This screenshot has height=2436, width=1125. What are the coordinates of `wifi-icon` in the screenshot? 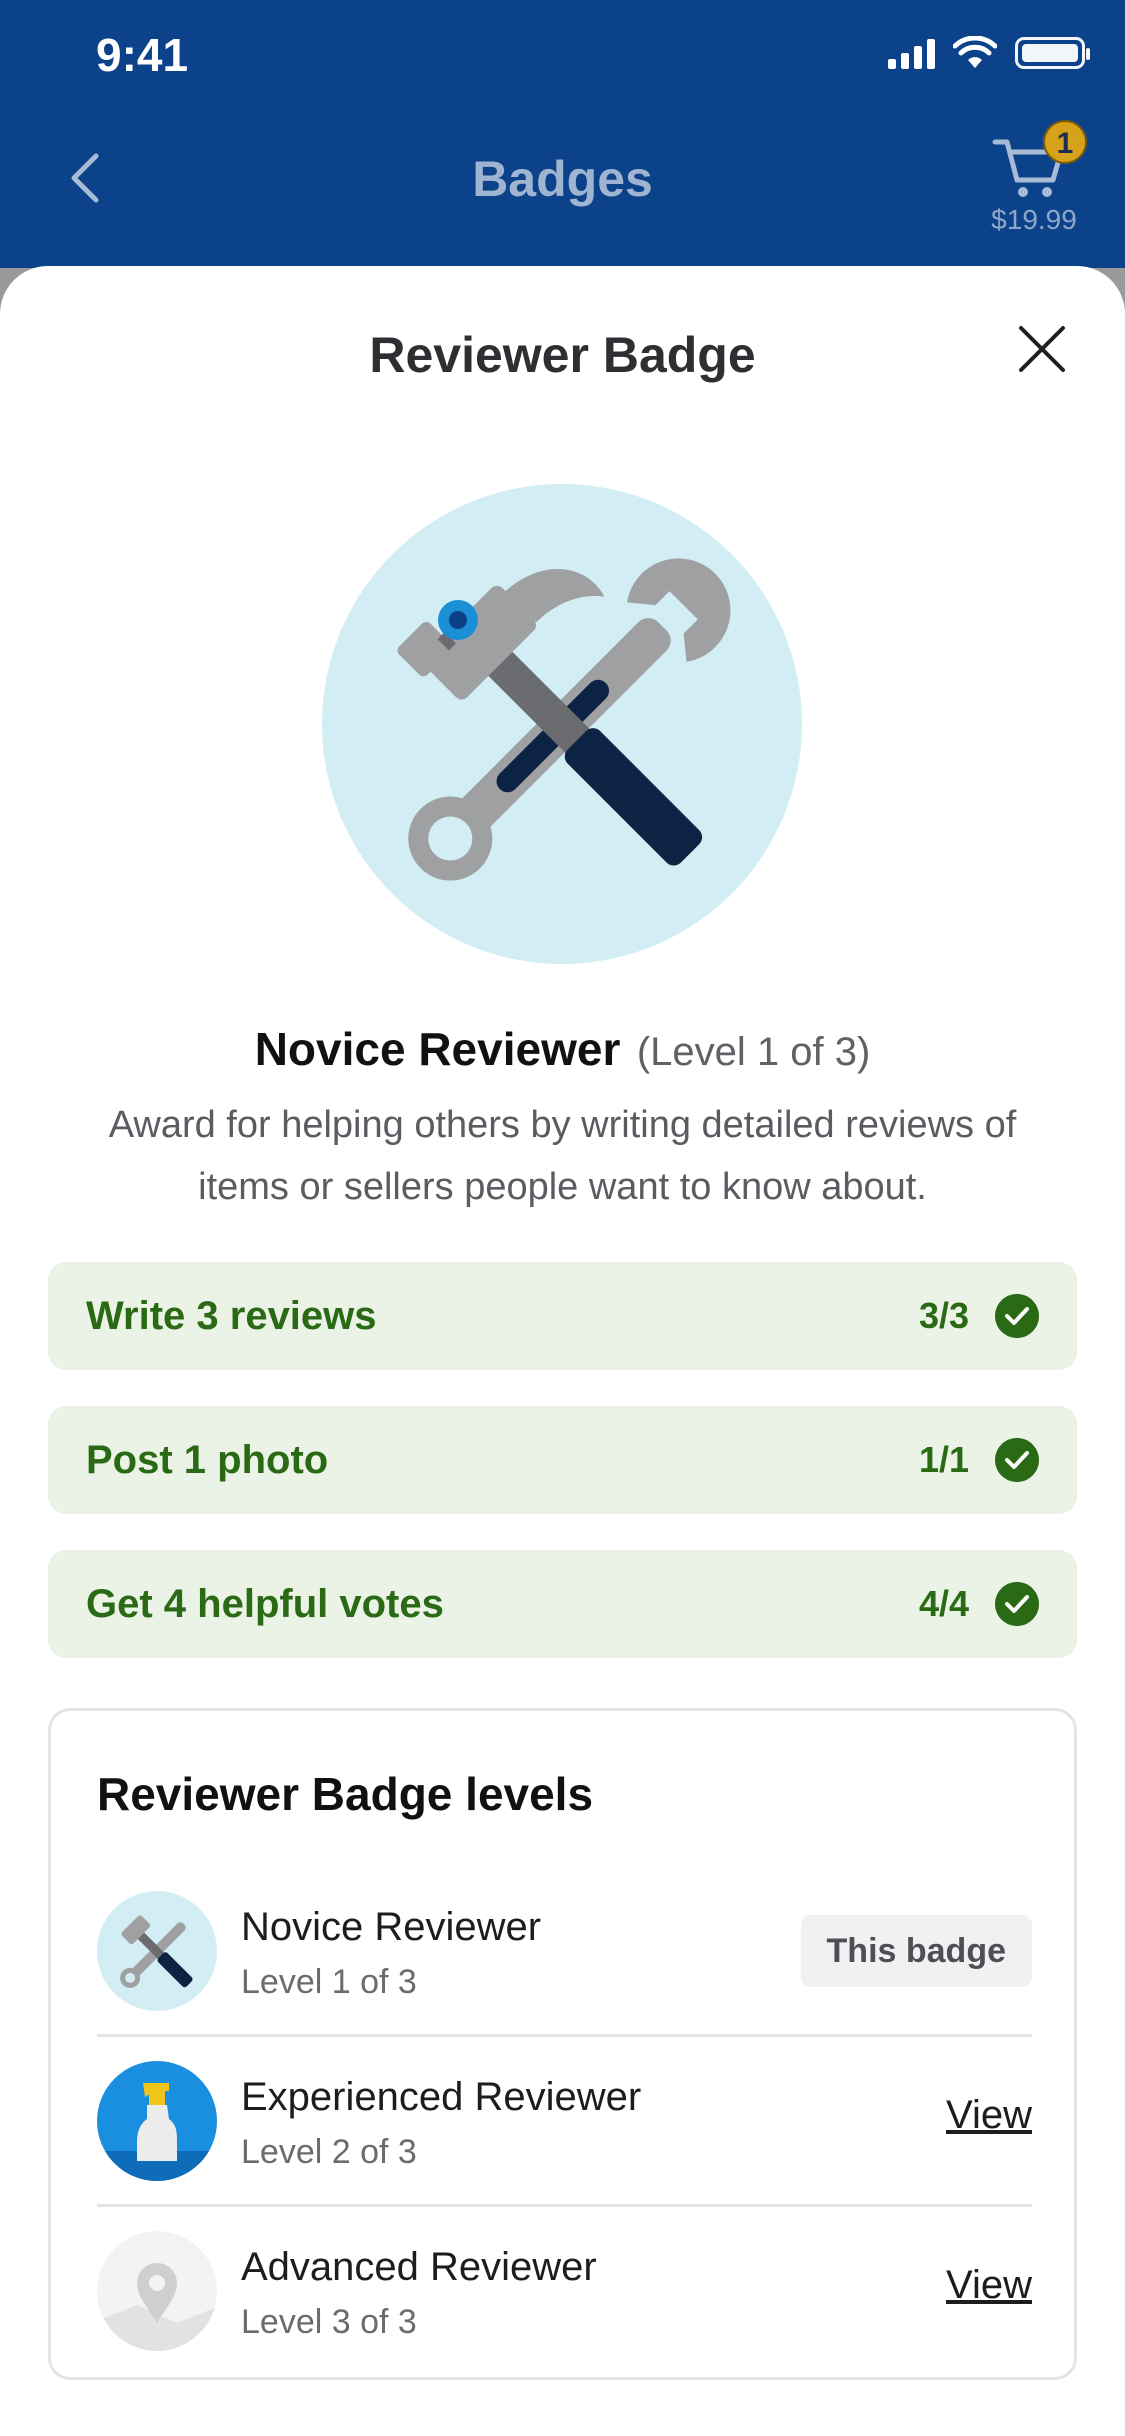 It's located at (975, 52).